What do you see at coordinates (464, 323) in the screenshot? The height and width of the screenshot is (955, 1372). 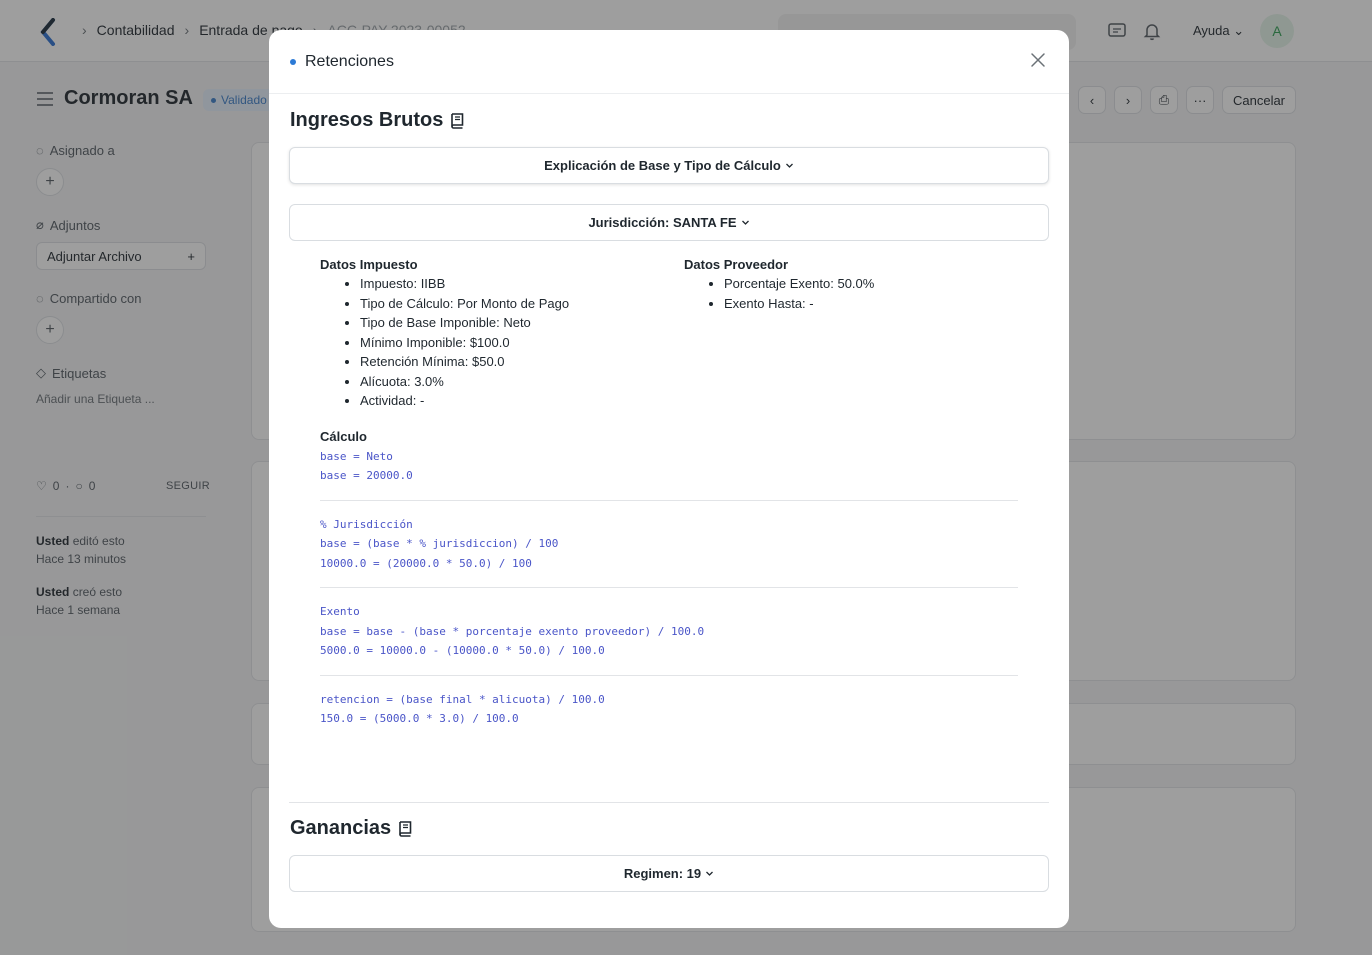 I see `list-item: Tipo de Base Imponible: Neto` at bounding box center [464, 323].